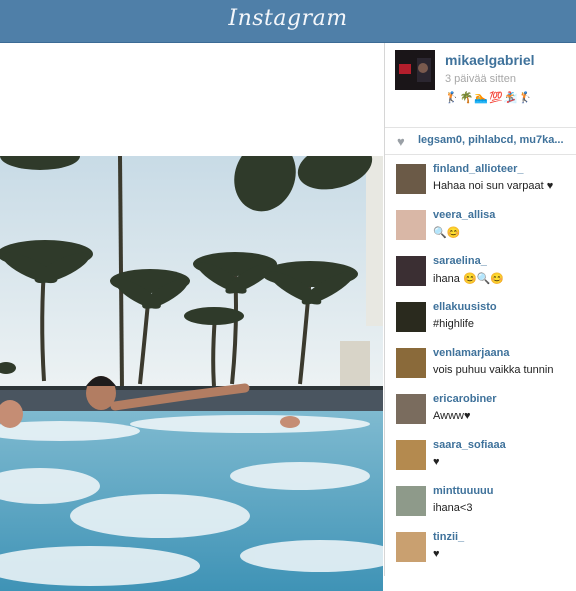 This screenshot has width=576, height=591. Describe the element at coordinates (469, 445) in the screenshot. I see `commenter-username: saara_sofiaaa` at that location.